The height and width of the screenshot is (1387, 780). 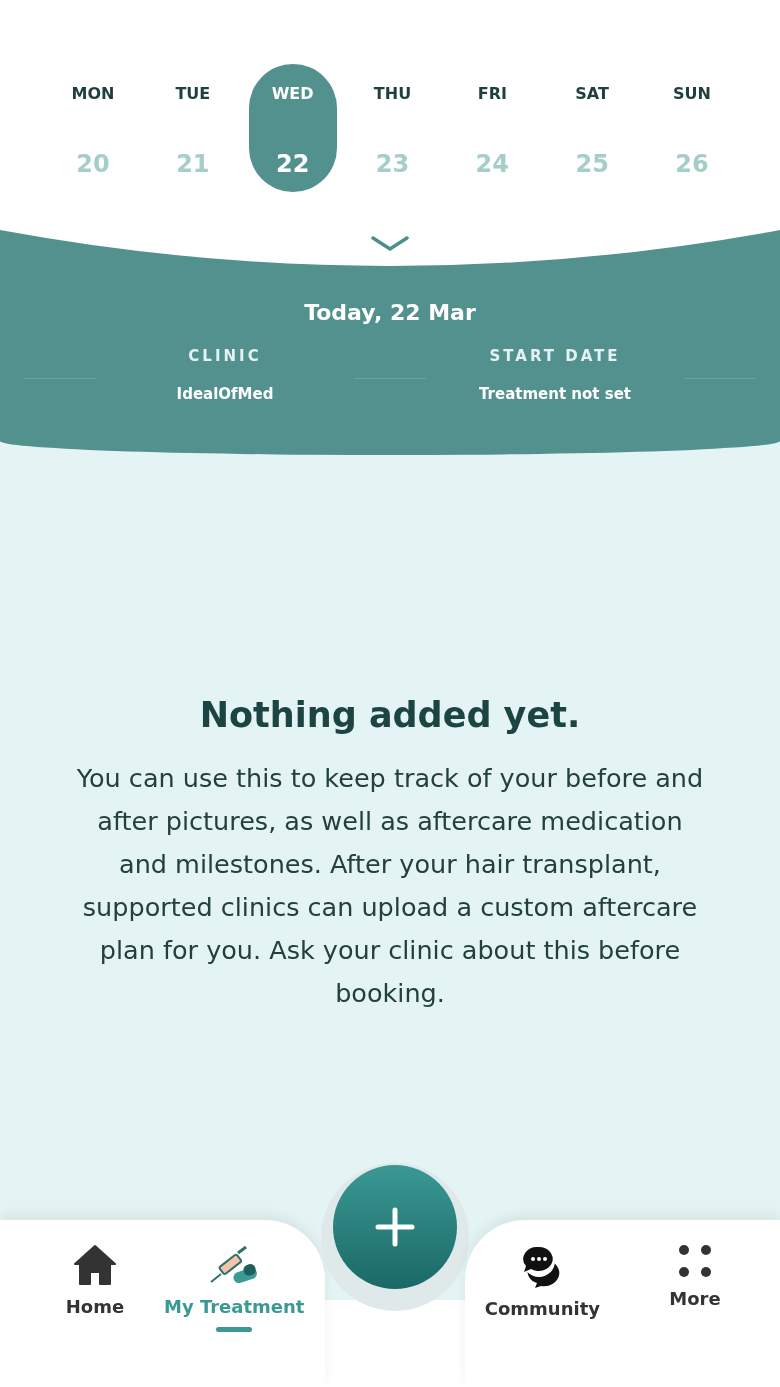 What do you see at coordinates (592, 128) in the screenshot?
I see `day-item: SAT 25` at bounding box center [592, 128].